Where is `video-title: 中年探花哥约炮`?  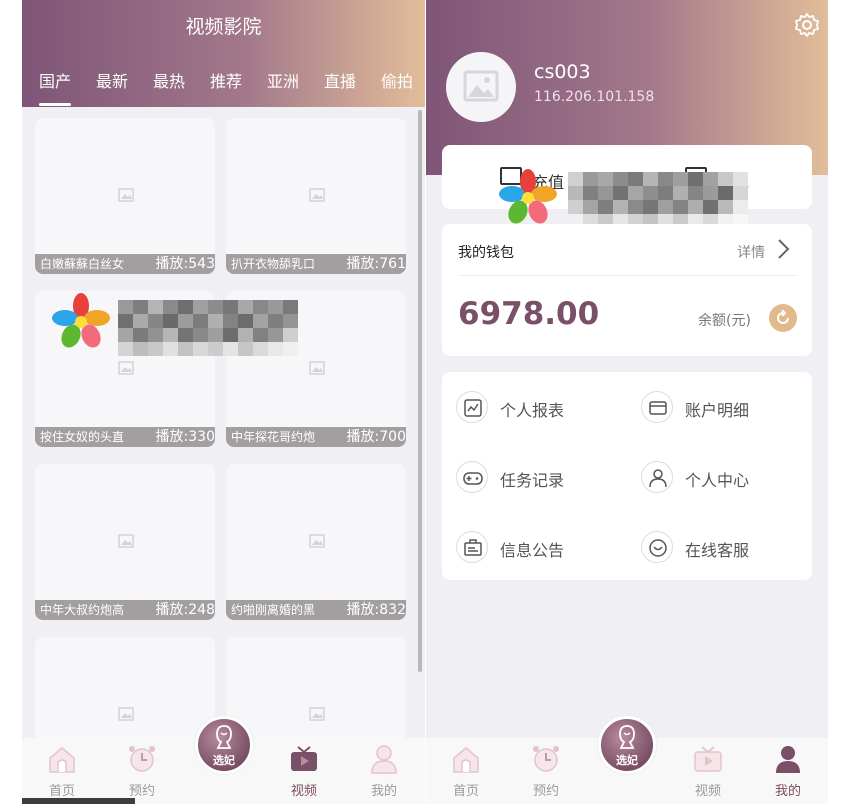
video-title: 中年探花哥约炮 is located at coordinates (273, 437).